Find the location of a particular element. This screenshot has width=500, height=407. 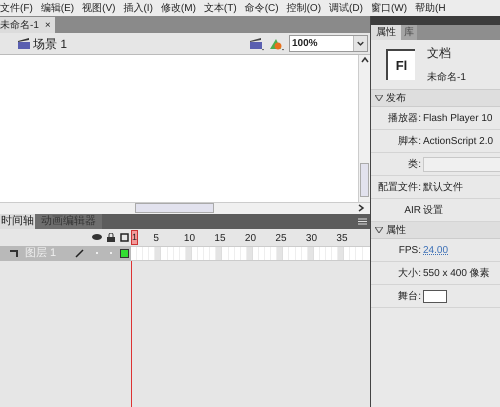

scroll-right-icon is located at coordinates (361, 208).